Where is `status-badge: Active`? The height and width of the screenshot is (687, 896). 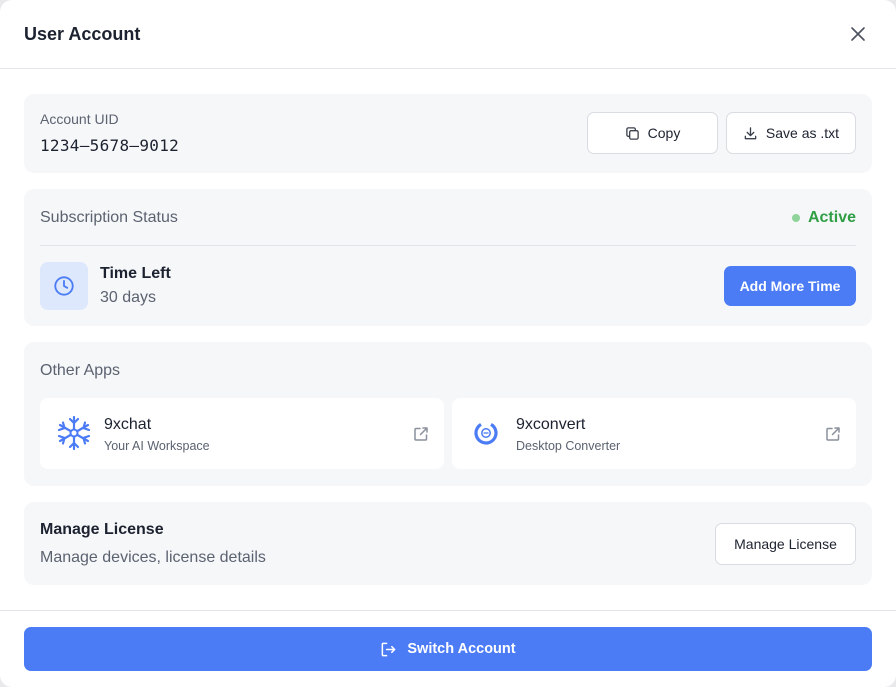
status-badge: Active is located at coordinates (823, 218).